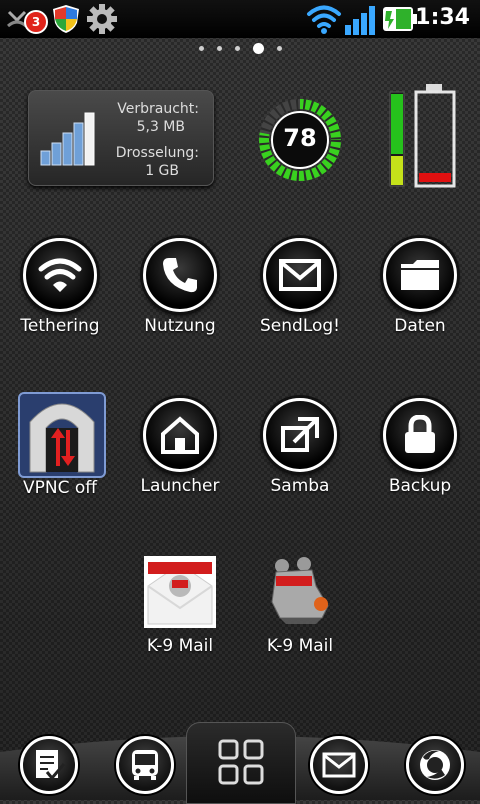 The height and width of the screenshot is (804, 480). What do you see at coordinates (36, 22) in the screenshot?
I see `notification-count-badge: 3` at bounding box center [36, 22].